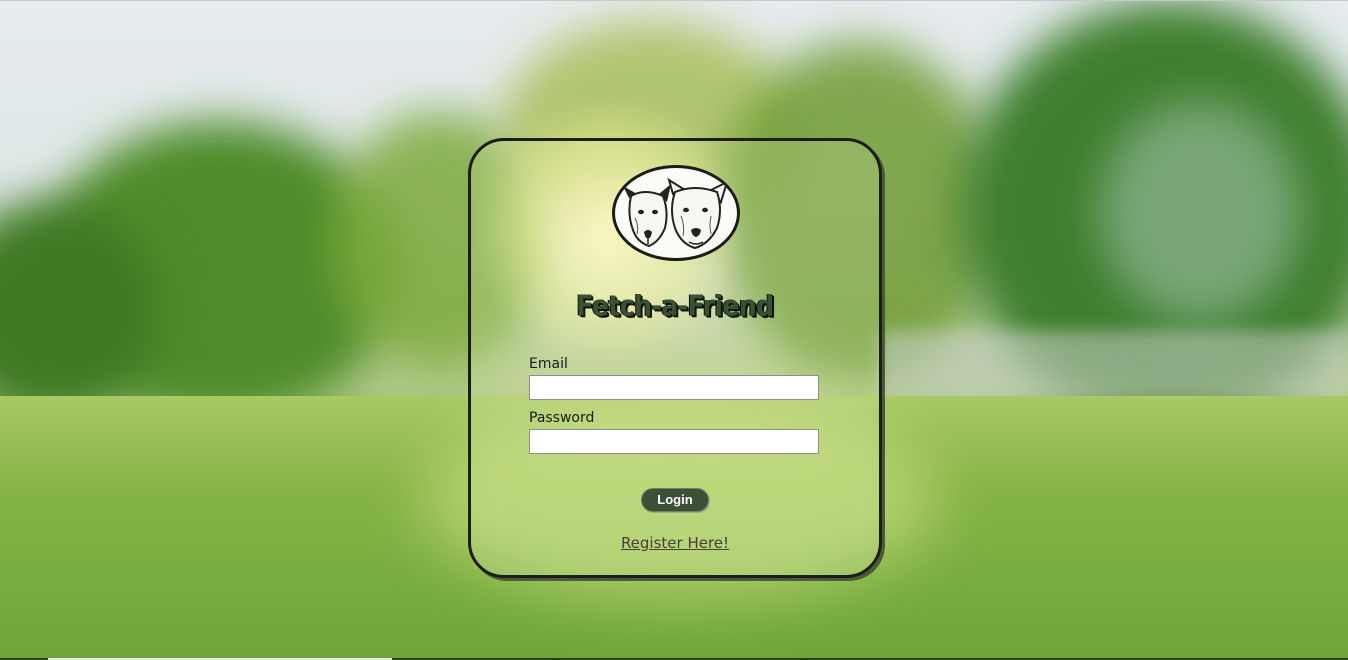 The width and height of the screenshot is (1348, 660). I want to click on login-button: Login, so click(675, 500).